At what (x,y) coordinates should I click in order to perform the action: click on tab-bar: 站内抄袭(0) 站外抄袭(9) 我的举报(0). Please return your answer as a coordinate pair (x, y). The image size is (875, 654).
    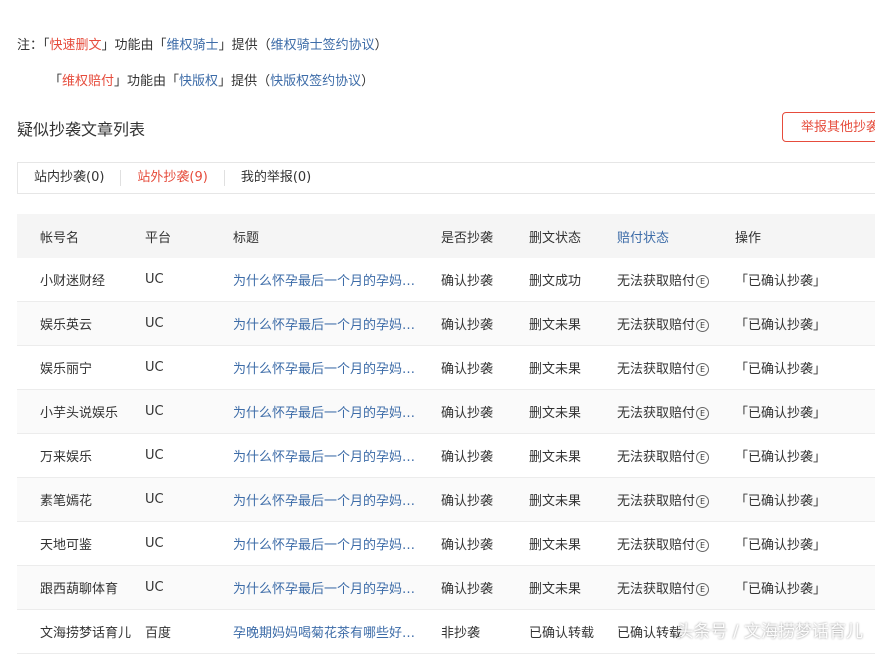
    Looking at the image, I should click on (446, 178).